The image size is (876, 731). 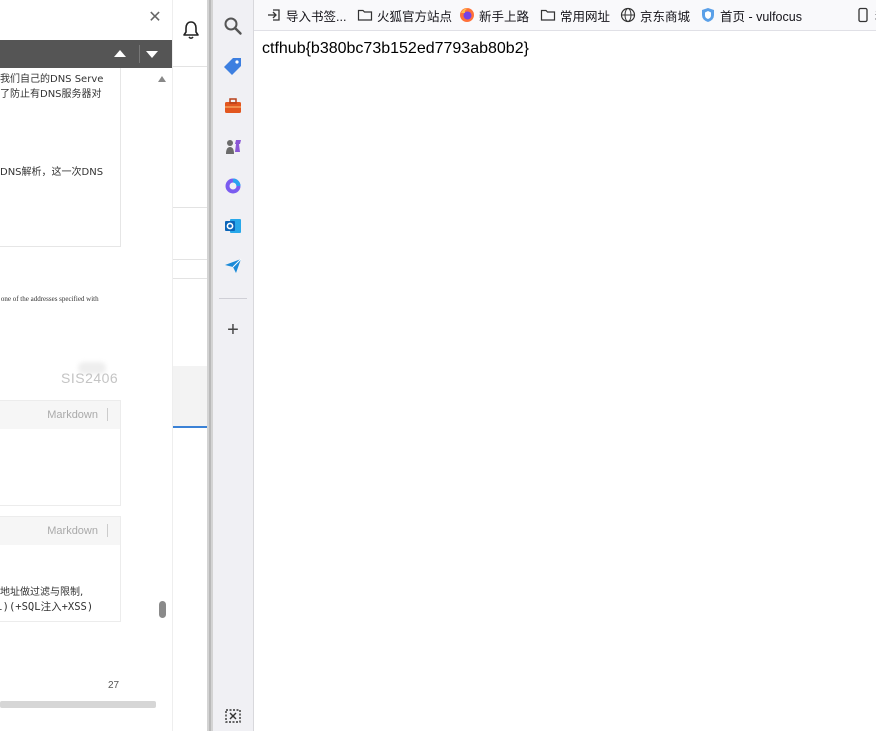 I want to click on bookmark-common-sites: 常用网址, so click(x=575, y=15).